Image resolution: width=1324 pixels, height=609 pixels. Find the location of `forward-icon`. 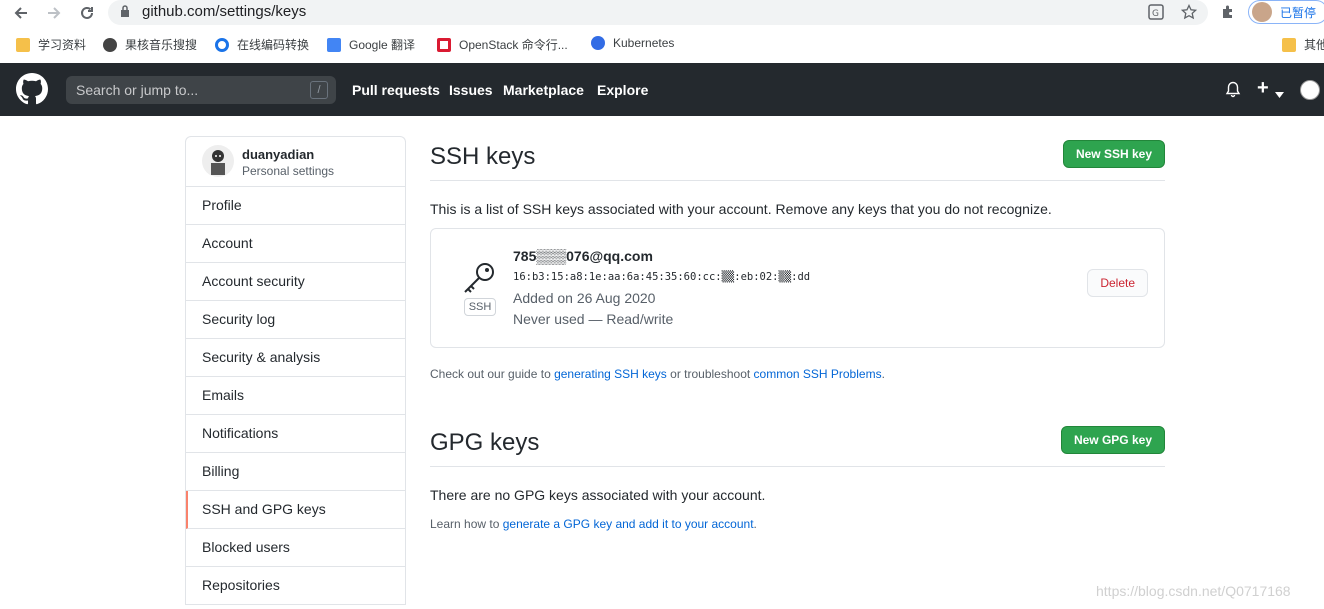

forward-icon is located at coordinates (54, 13).